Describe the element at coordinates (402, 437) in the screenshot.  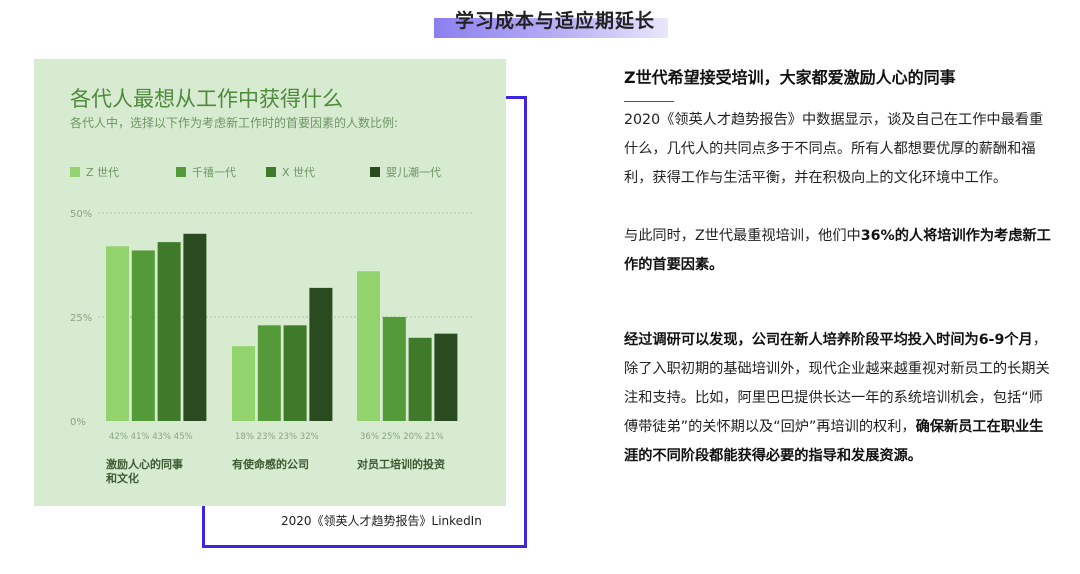
I see `data-label: 36% 25% 20% 21%` at that location.